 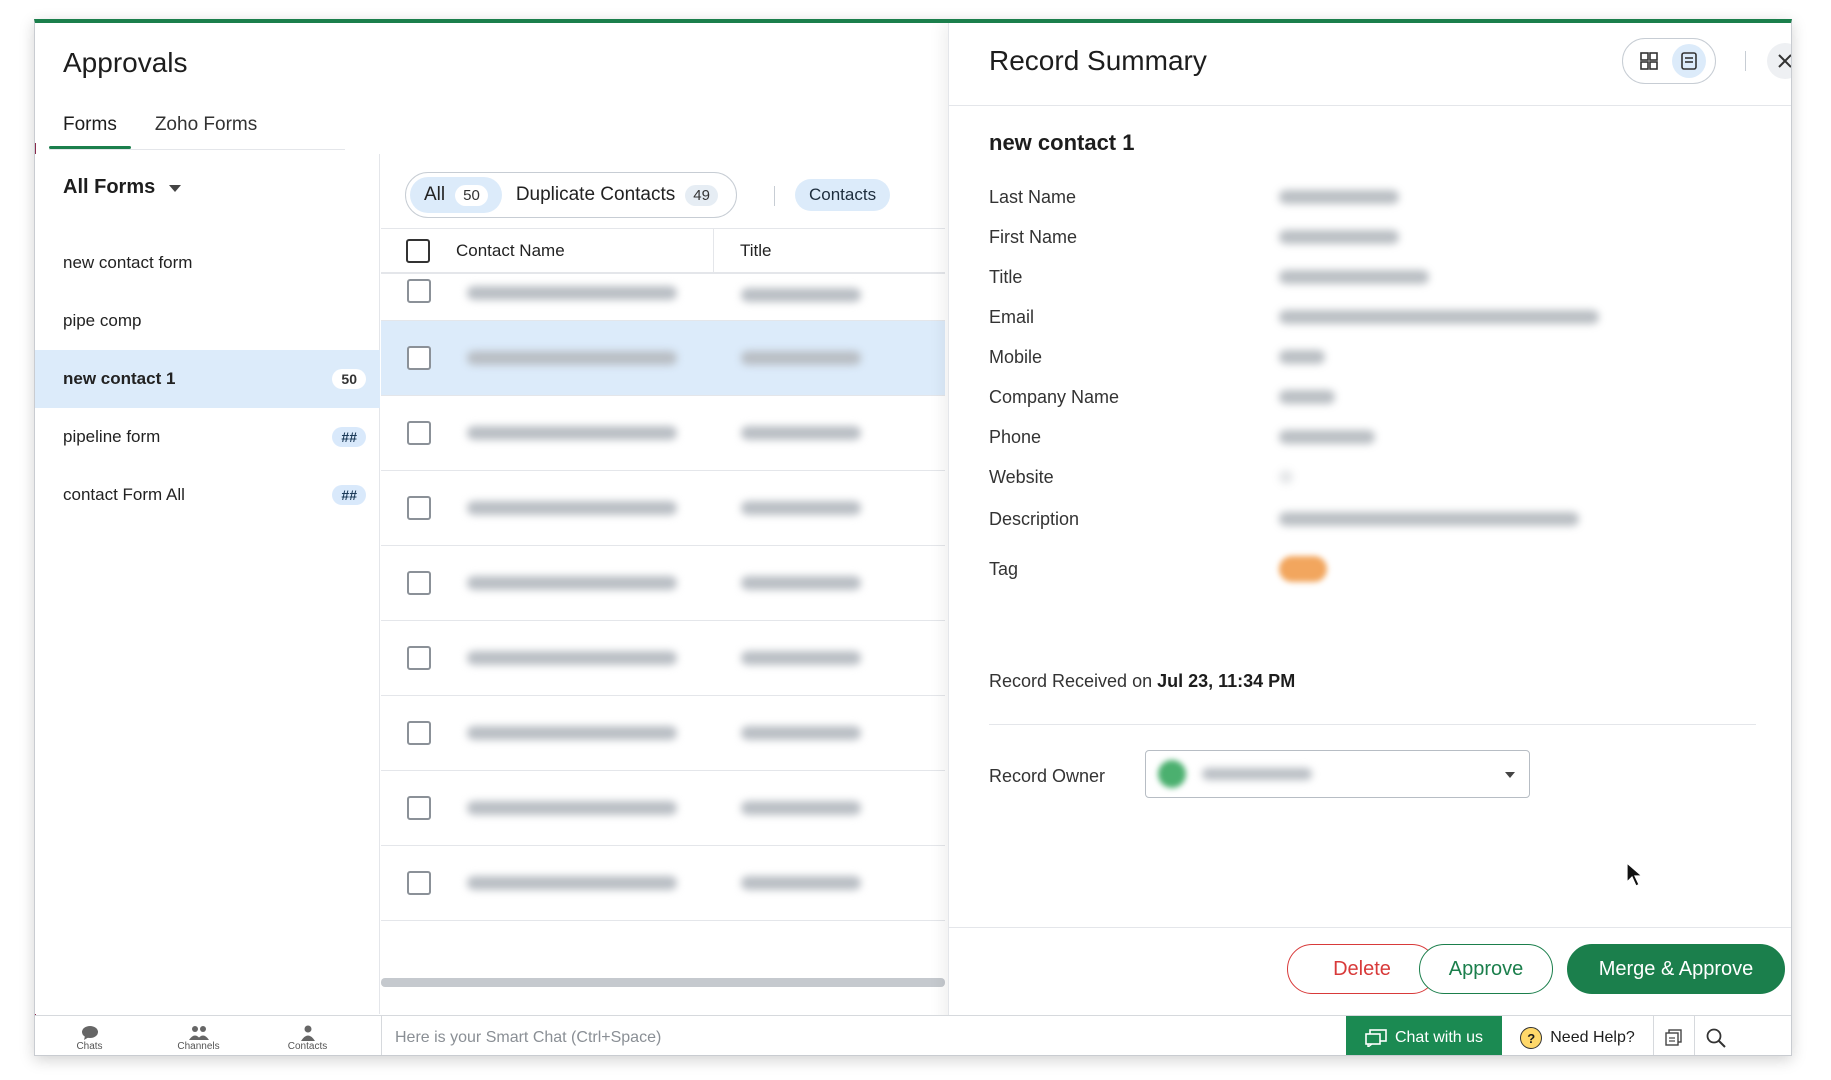 What do you see at coordinates (207, 321) in the screenshot?
I see `sidebar-item-pipe-comp: pipe comp` at bounding box center [207, 321].